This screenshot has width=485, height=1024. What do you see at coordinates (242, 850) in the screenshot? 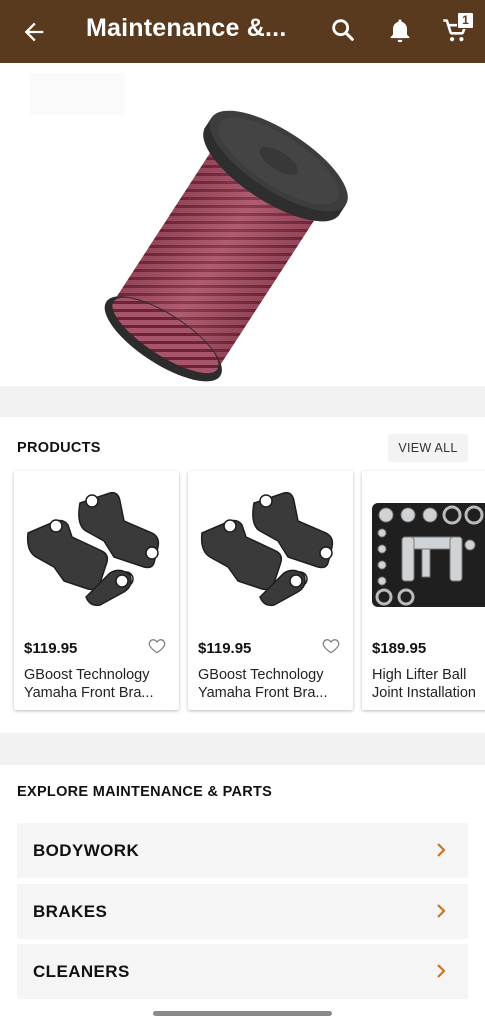
I see `category-bodywork: BODYWORK` at bounding box center [242, 850].